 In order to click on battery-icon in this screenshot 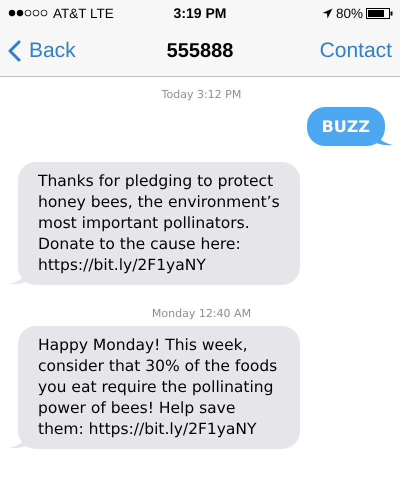, I will do `click(379, 13)`.